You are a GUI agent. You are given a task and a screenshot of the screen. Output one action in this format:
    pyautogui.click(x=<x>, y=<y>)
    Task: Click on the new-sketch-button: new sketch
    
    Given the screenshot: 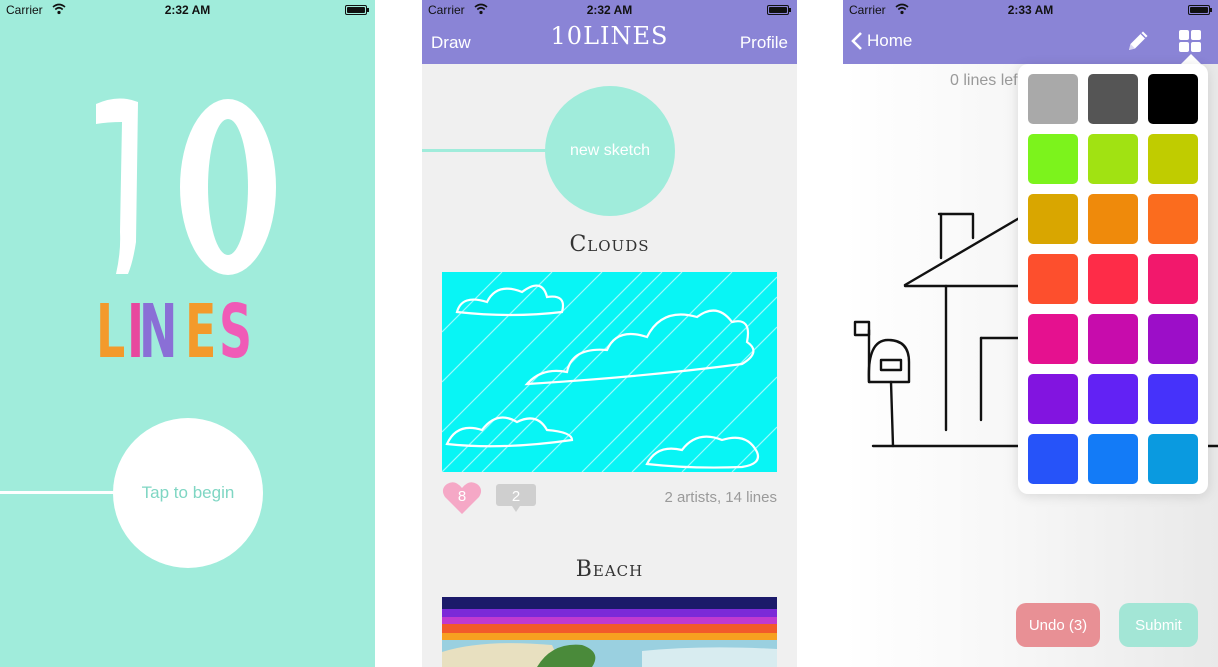 What is the action you would take?
    pyautogui.click(x=610, y=151)
    